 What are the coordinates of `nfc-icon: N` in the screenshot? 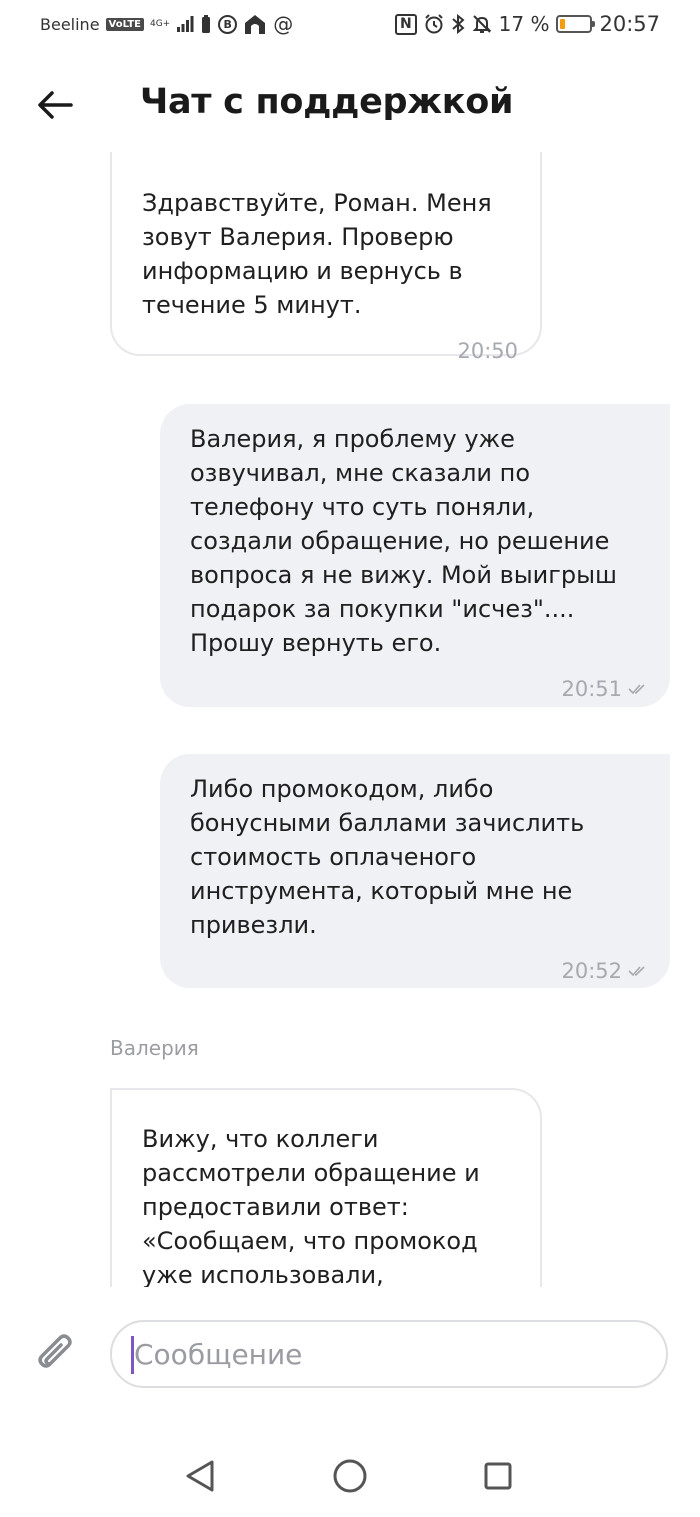 It's located at (405, 24).